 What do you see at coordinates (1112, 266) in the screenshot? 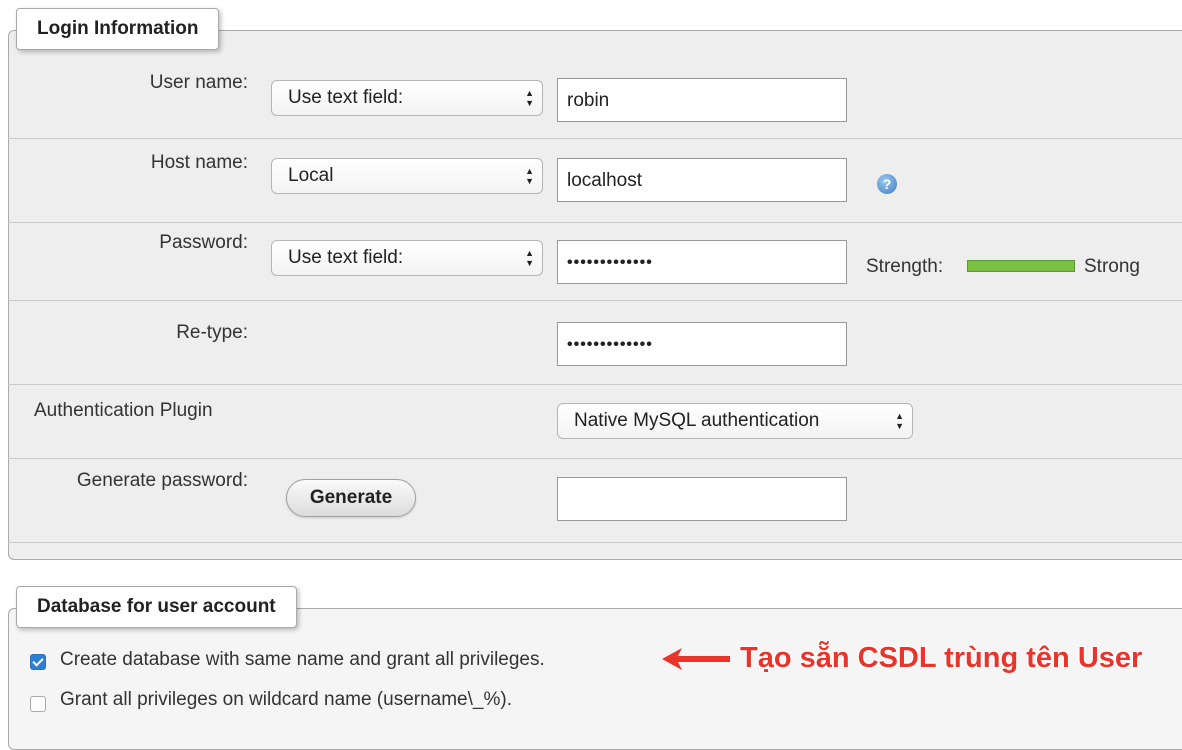
I see `strength-text: Strong` at bounding box center [1112, 266].